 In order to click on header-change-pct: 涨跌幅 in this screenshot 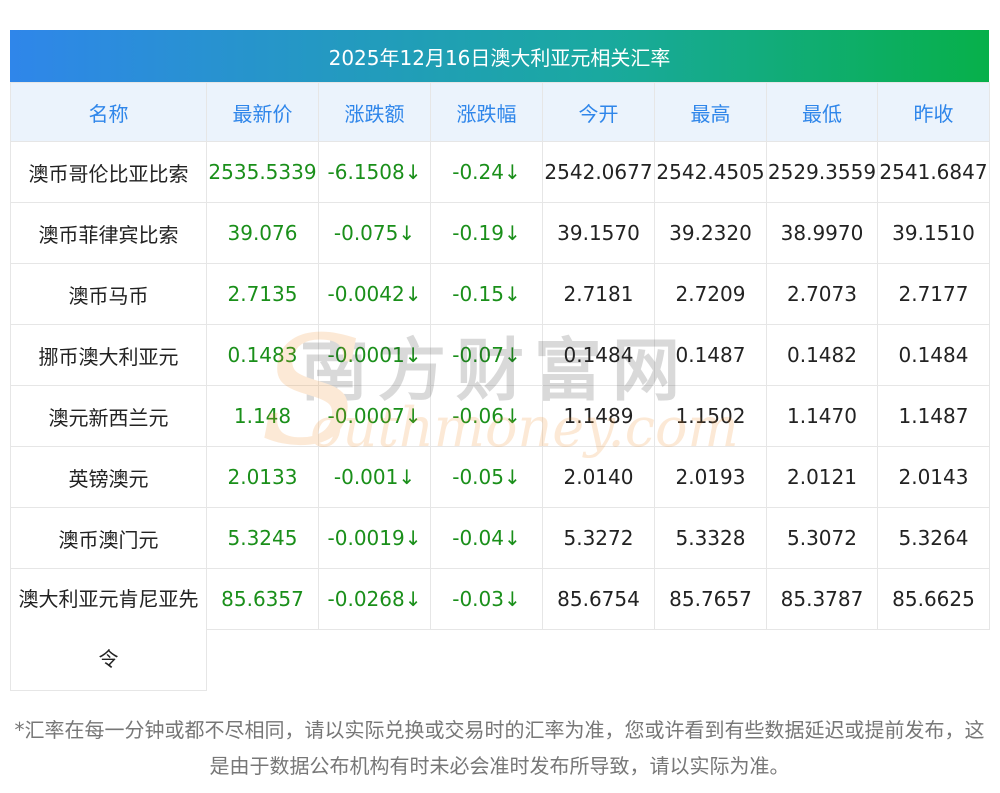, I will do `click(486, 112)`.